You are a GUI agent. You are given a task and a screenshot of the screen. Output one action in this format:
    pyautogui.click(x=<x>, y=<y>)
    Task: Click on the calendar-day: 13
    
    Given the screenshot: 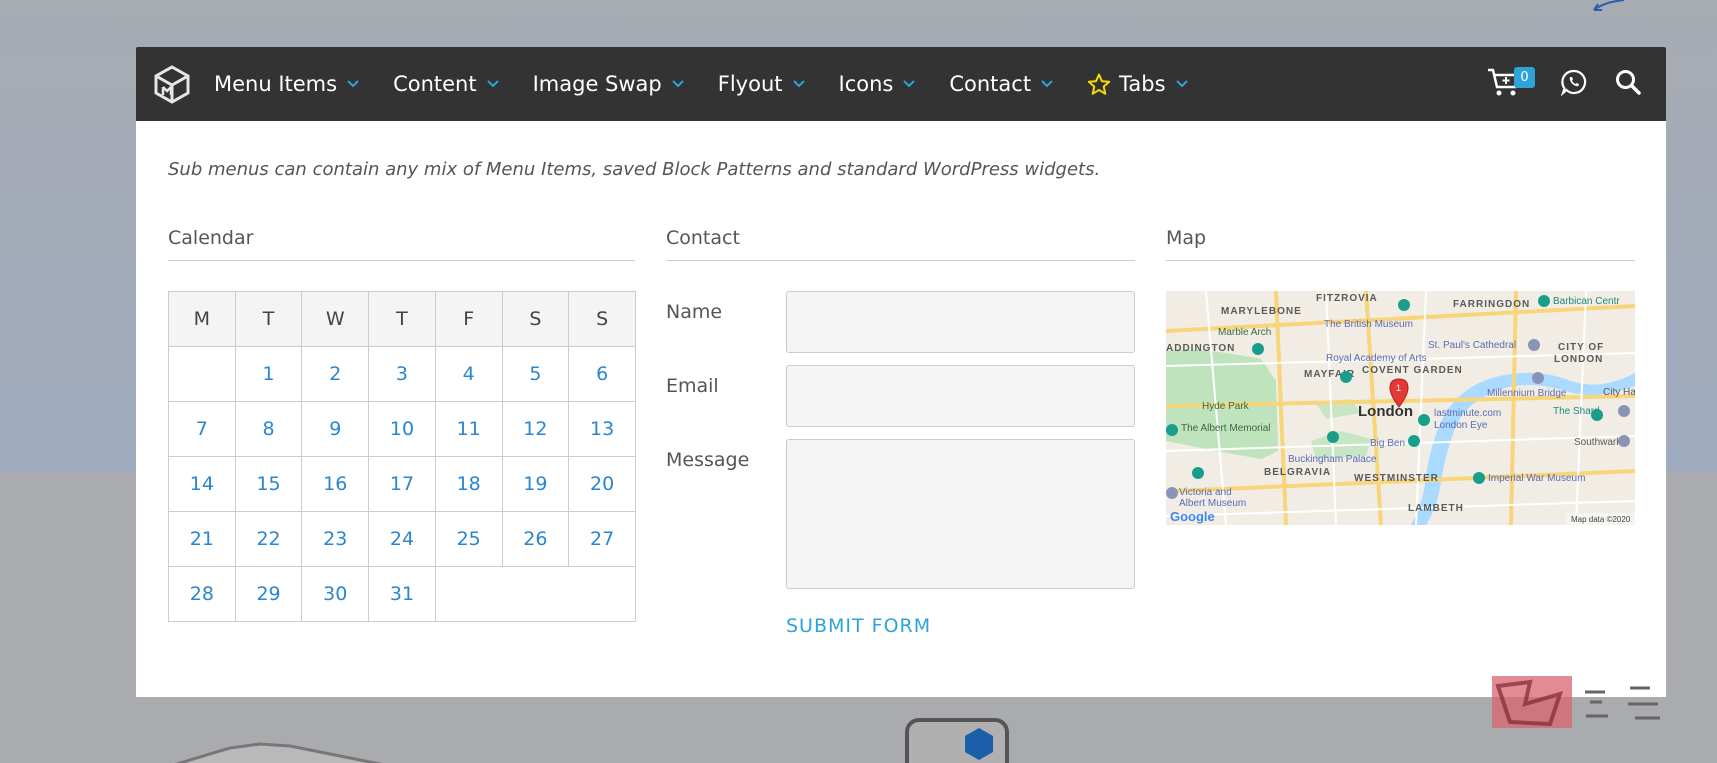 What is the action you would take?
    pyautogui.click(x=602, y=429)
    